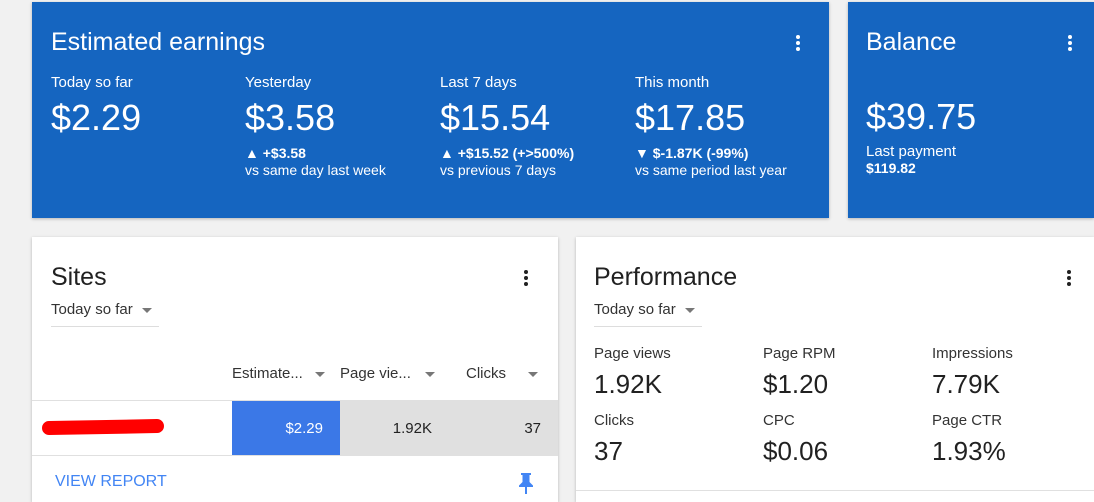  What do you see at coordinates (711, 170) in the screenshot?
I see `metric-compare: vs same period last year` at bounding box center [711, 170].